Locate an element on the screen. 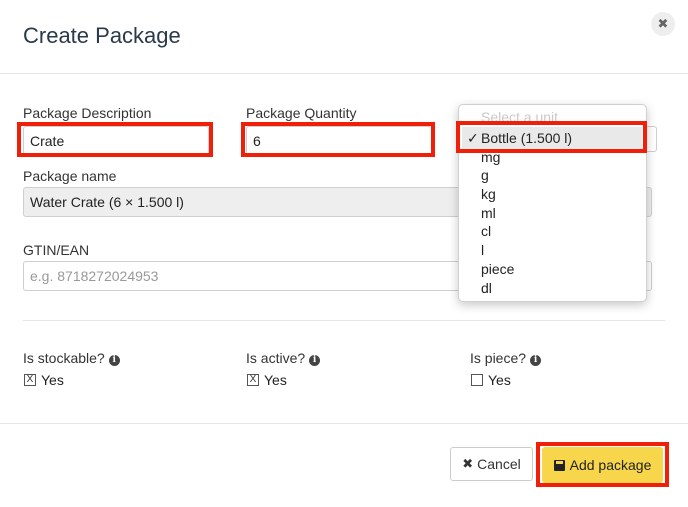 This screenshot has height=507, width=688. modal-header: Create Package ✖ is located at coordinates (344, 37).